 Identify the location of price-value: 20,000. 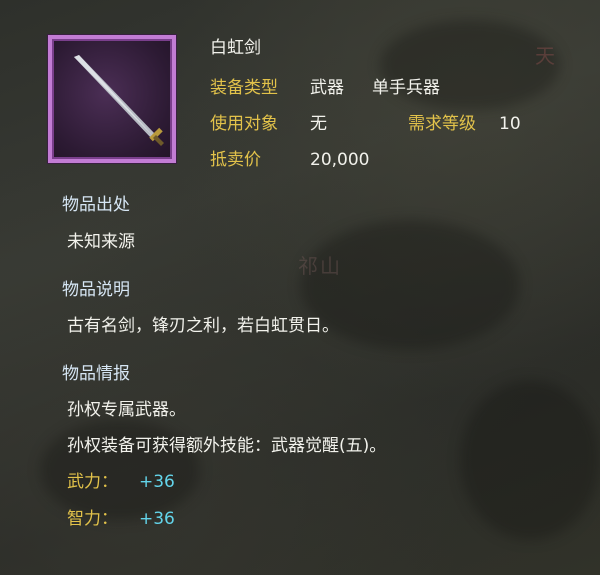
(340, 160).